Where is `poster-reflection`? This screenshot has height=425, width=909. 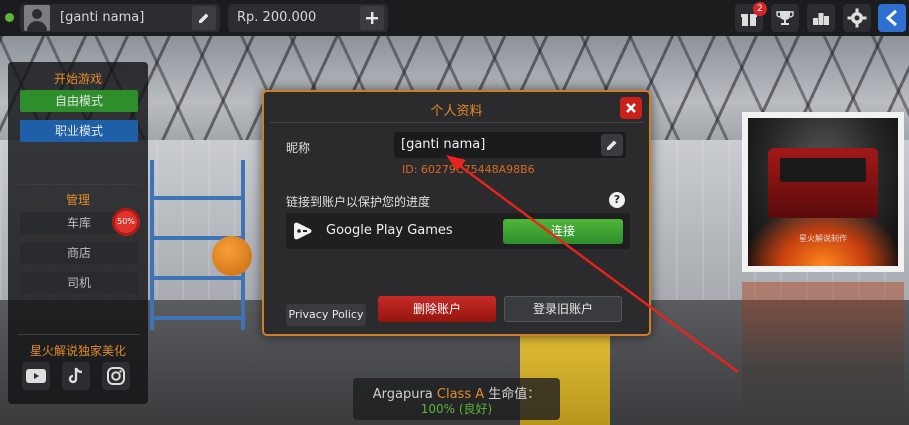
poster-reflection is located at coordinates (823, 353).